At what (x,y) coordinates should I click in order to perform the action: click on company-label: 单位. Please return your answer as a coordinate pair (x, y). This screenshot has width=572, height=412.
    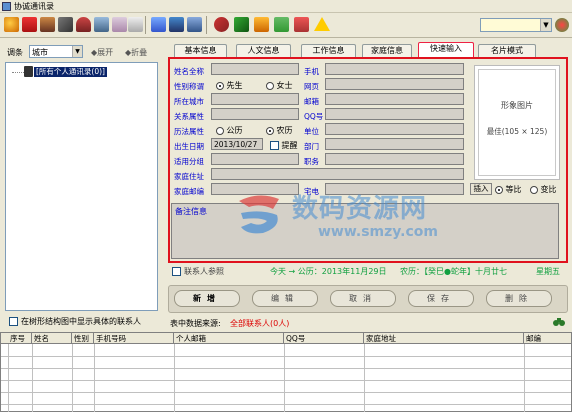
    Looking at the image, I should click on (311, 131).